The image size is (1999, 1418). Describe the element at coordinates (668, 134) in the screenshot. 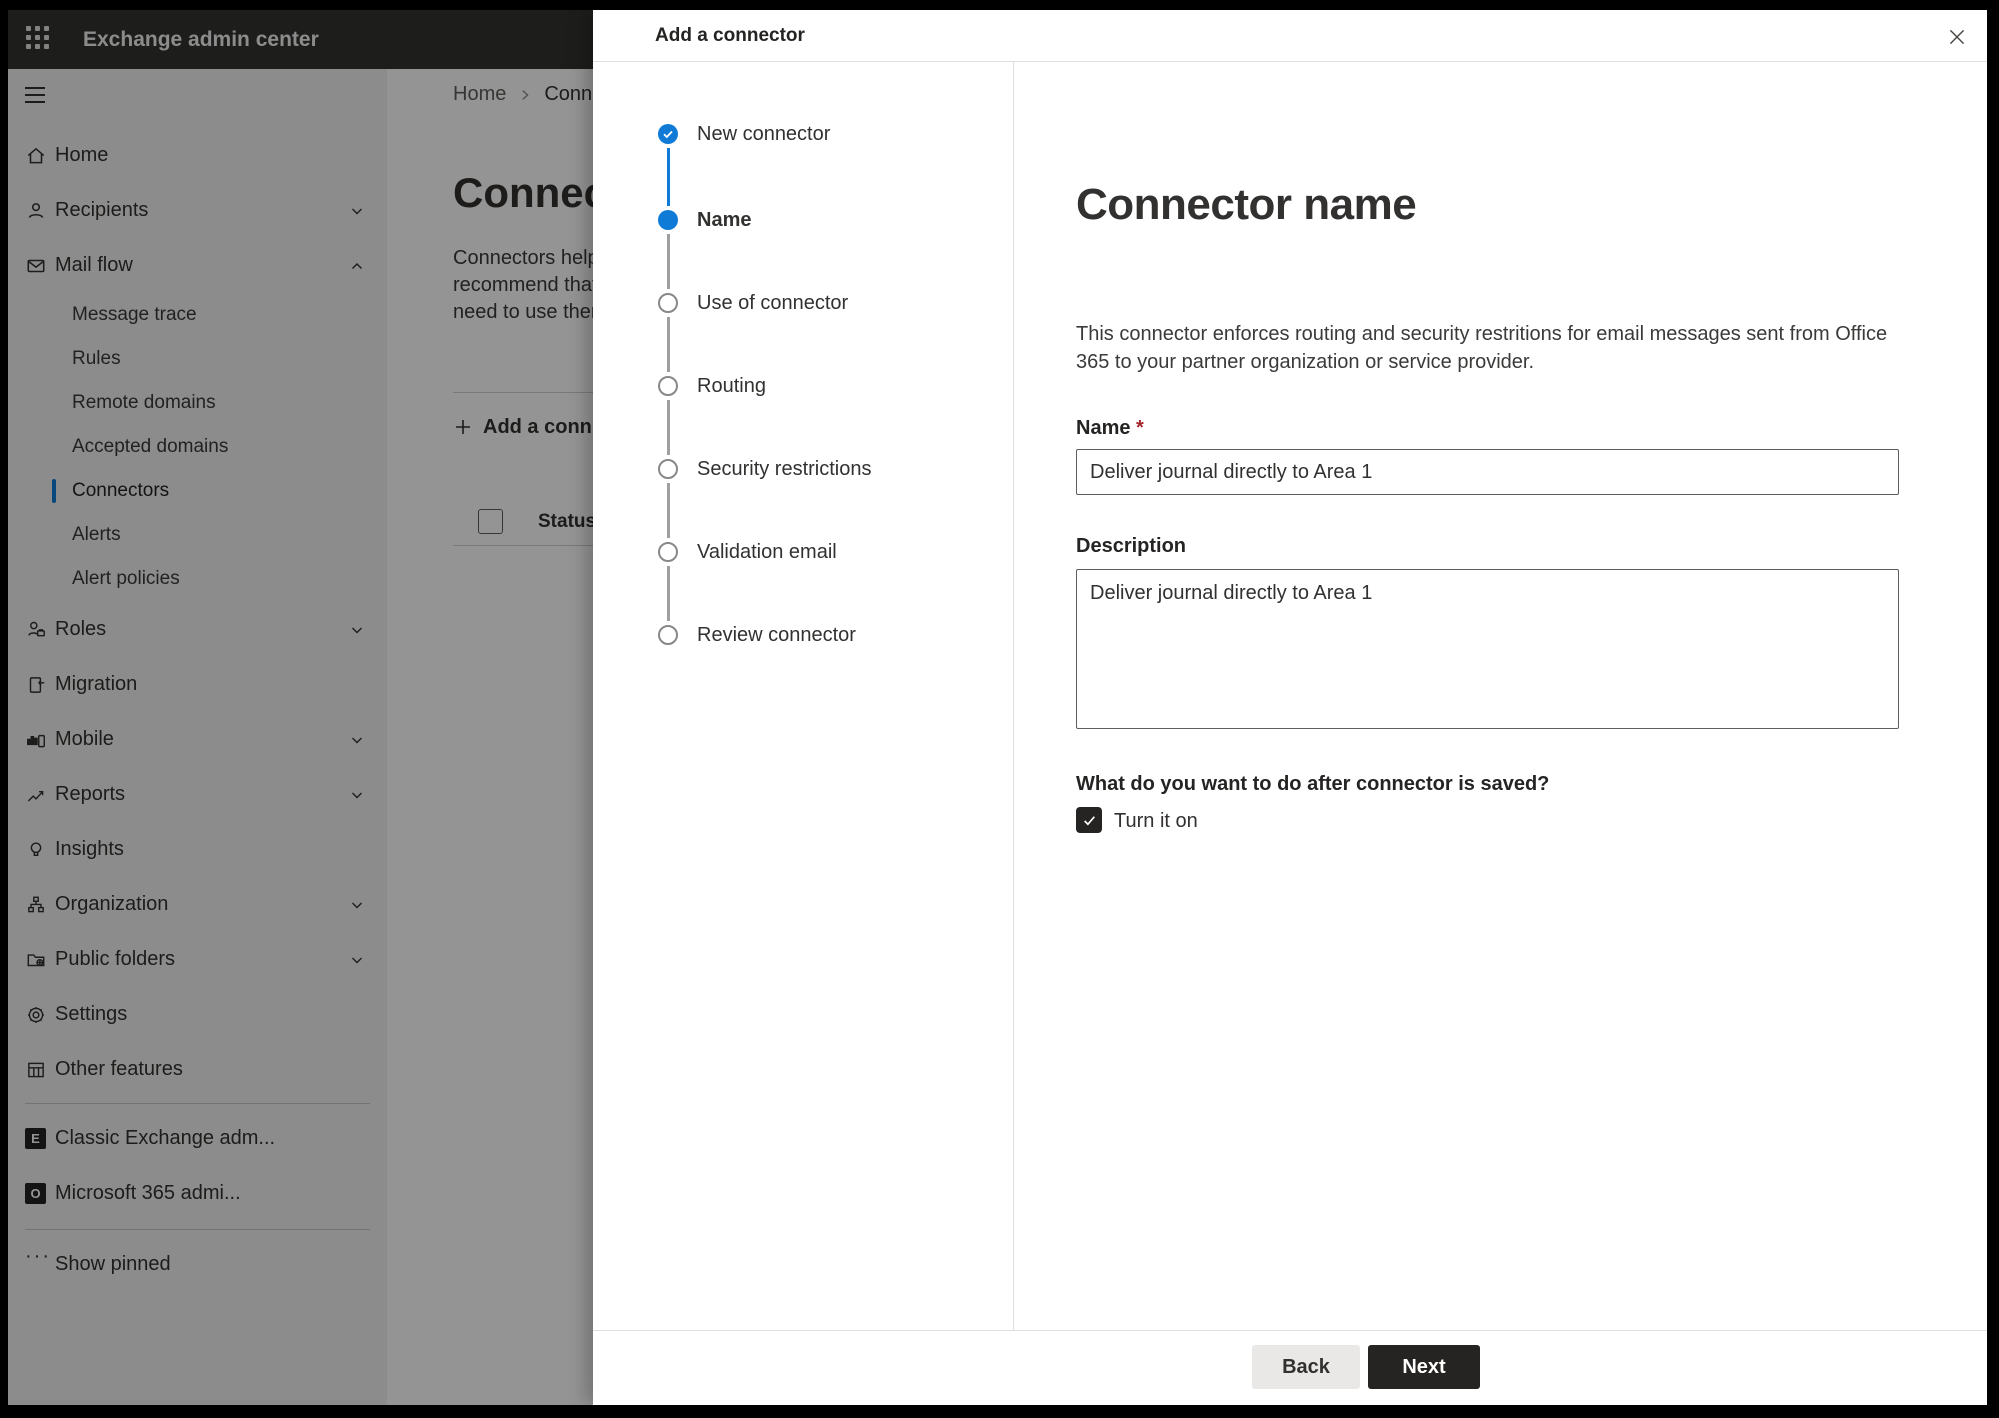

I see `step-completed-icon` at that location.